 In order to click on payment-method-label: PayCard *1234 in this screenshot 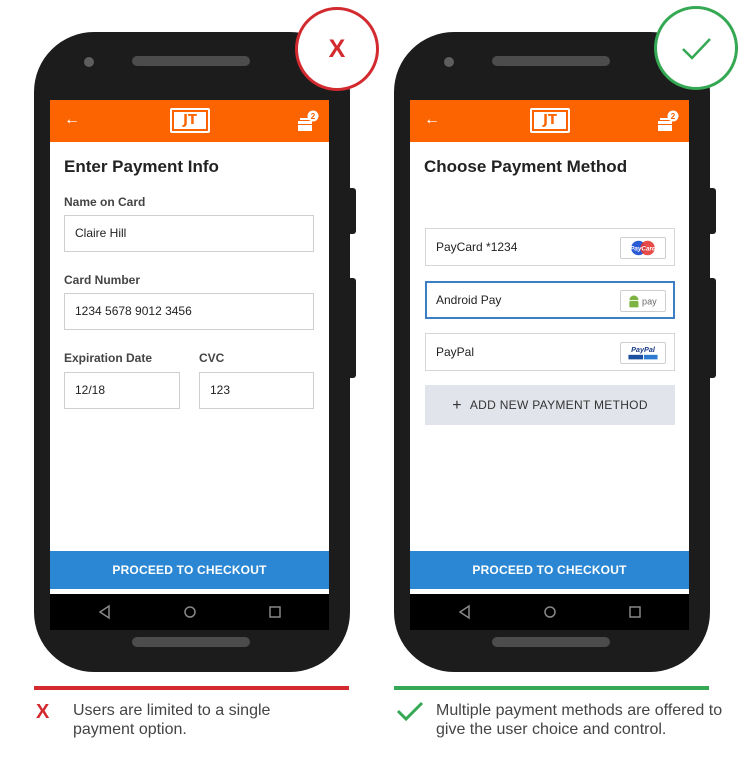, I will do `click(477, 247)`.